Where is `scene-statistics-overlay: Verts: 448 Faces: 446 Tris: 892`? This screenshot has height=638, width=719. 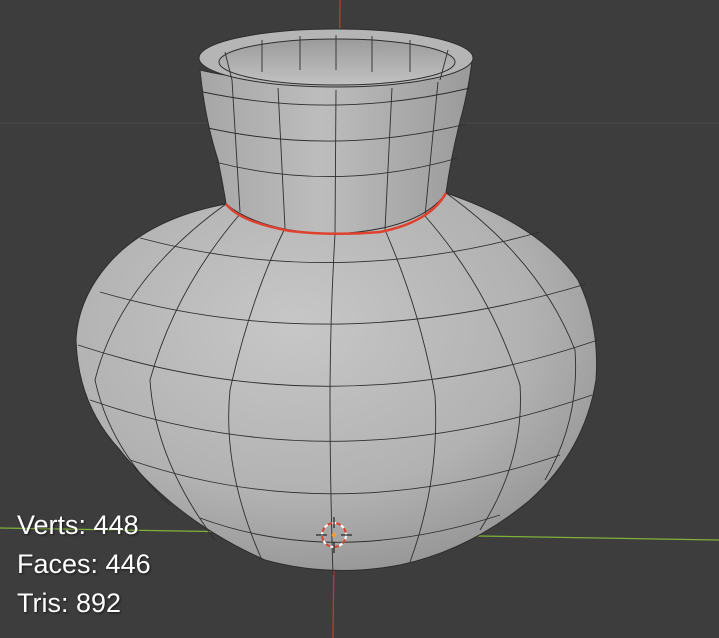 scene-statistics-overlay: Verts: 448 Faces: 446 Tris: 892 is located at coordinates (84, 564).